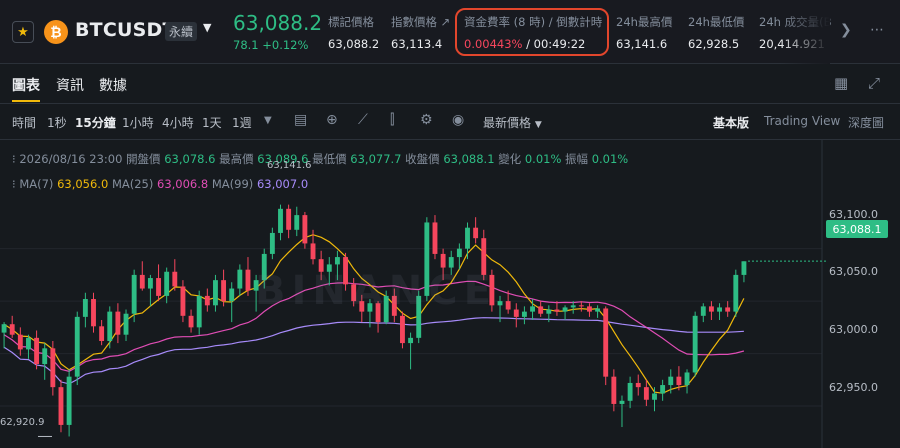 The image size is (900, 448). Describe the element at coordinates (716, 32) in the screenshot. I see `low-24h-stat: 24h最低價 62,928.5` at that location.